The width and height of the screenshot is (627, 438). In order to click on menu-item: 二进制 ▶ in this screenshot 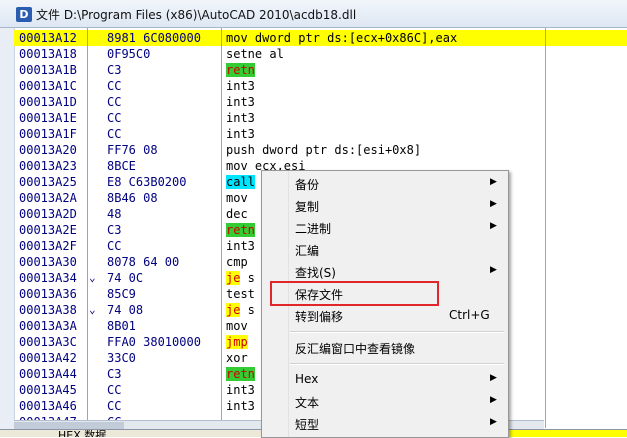, I will do `click(385, 228)`.